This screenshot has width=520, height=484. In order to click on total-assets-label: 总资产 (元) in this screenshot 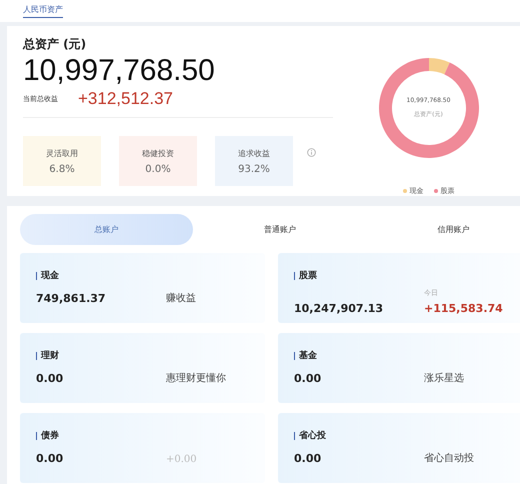, I will do `click(55, 44)`.